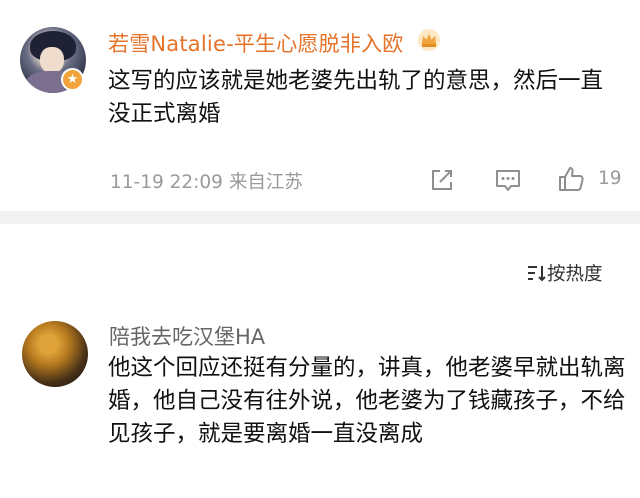 Image resolution: width=640 pixels, height=498 pixels. Describe the element at coordinates (320, 217) in the screenshot. I see `section-divider` at that location.